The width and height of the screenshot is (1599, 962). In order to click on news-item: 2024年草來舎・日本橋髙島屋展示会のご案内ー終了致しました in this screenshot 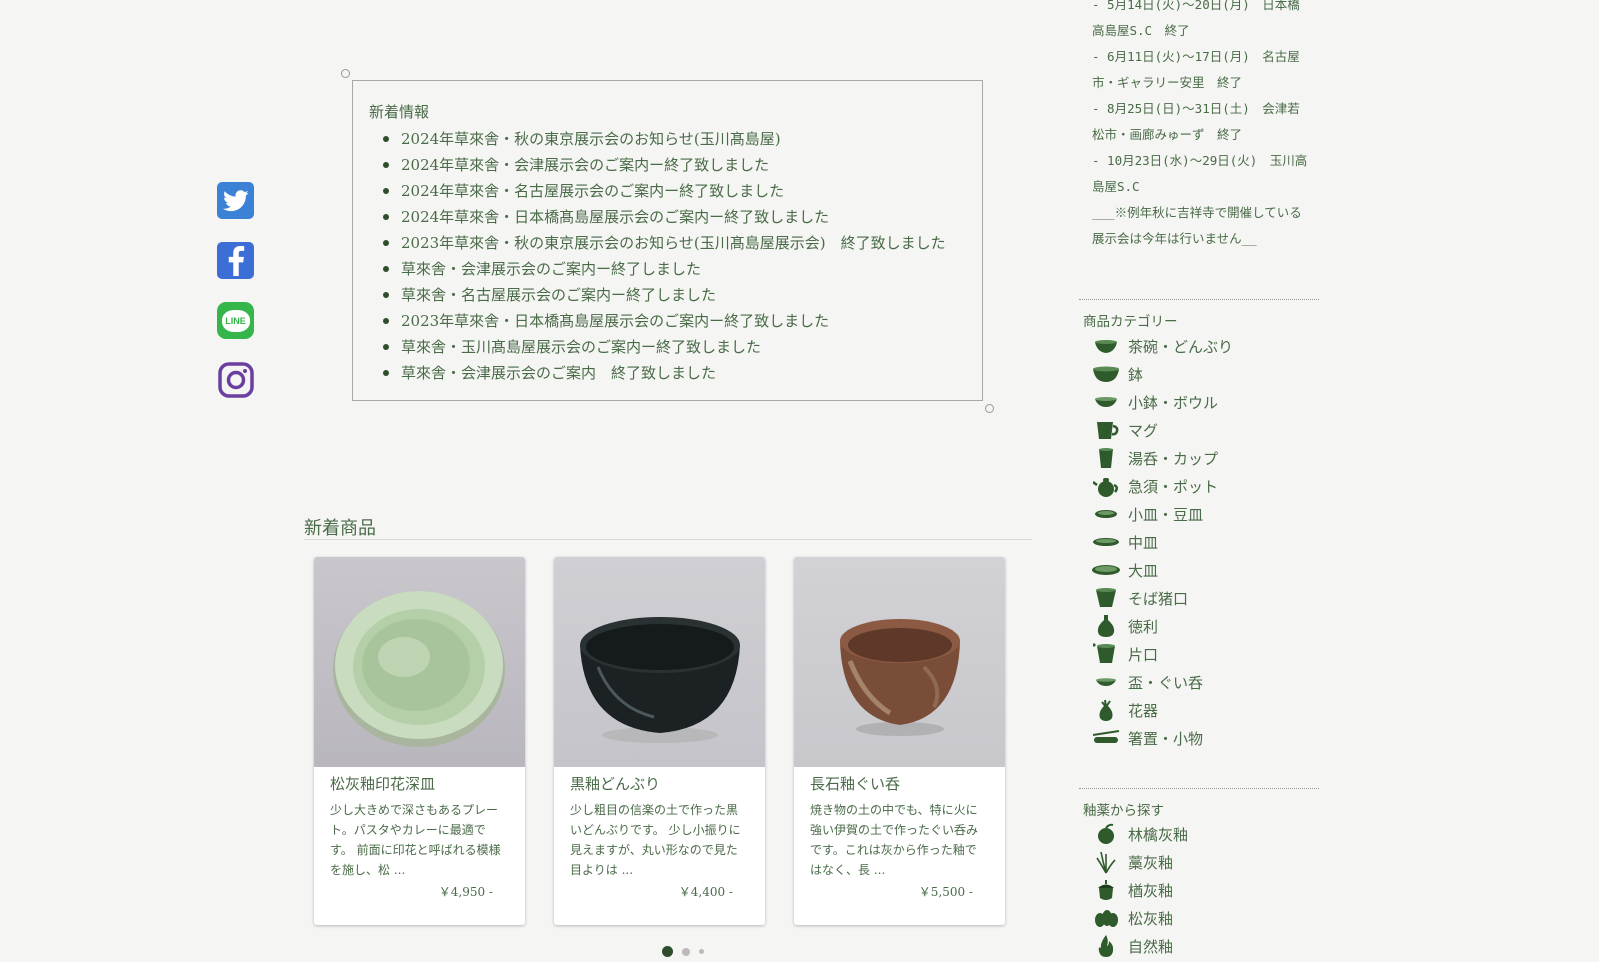, I will do `click(664, 217)`.